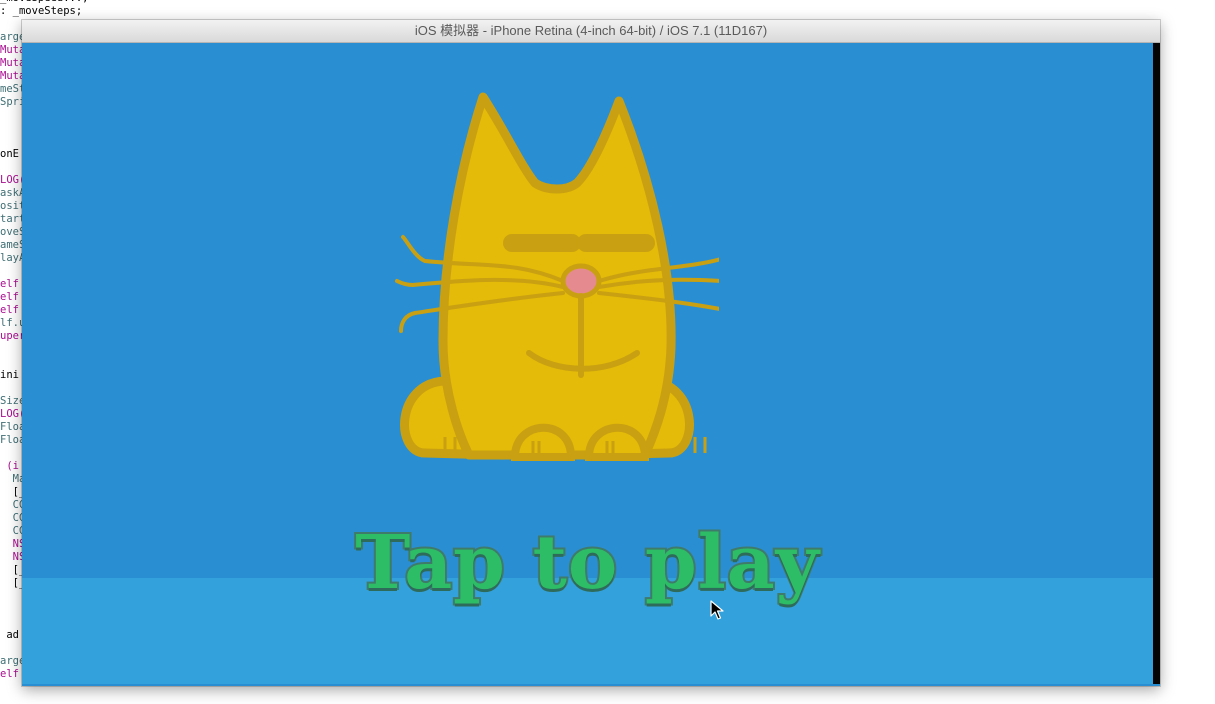 The width and height of the screenshot is (1215, 704). I want to click on code-line: (i, so click(9, 466).